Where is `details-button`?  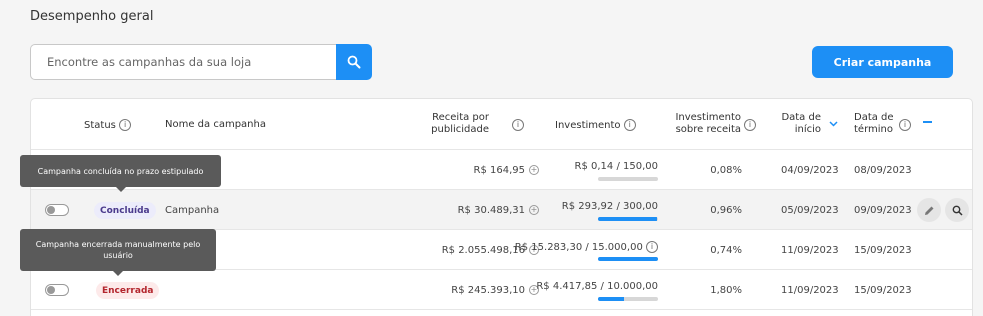
details-button is located at coordinates (957, 210).